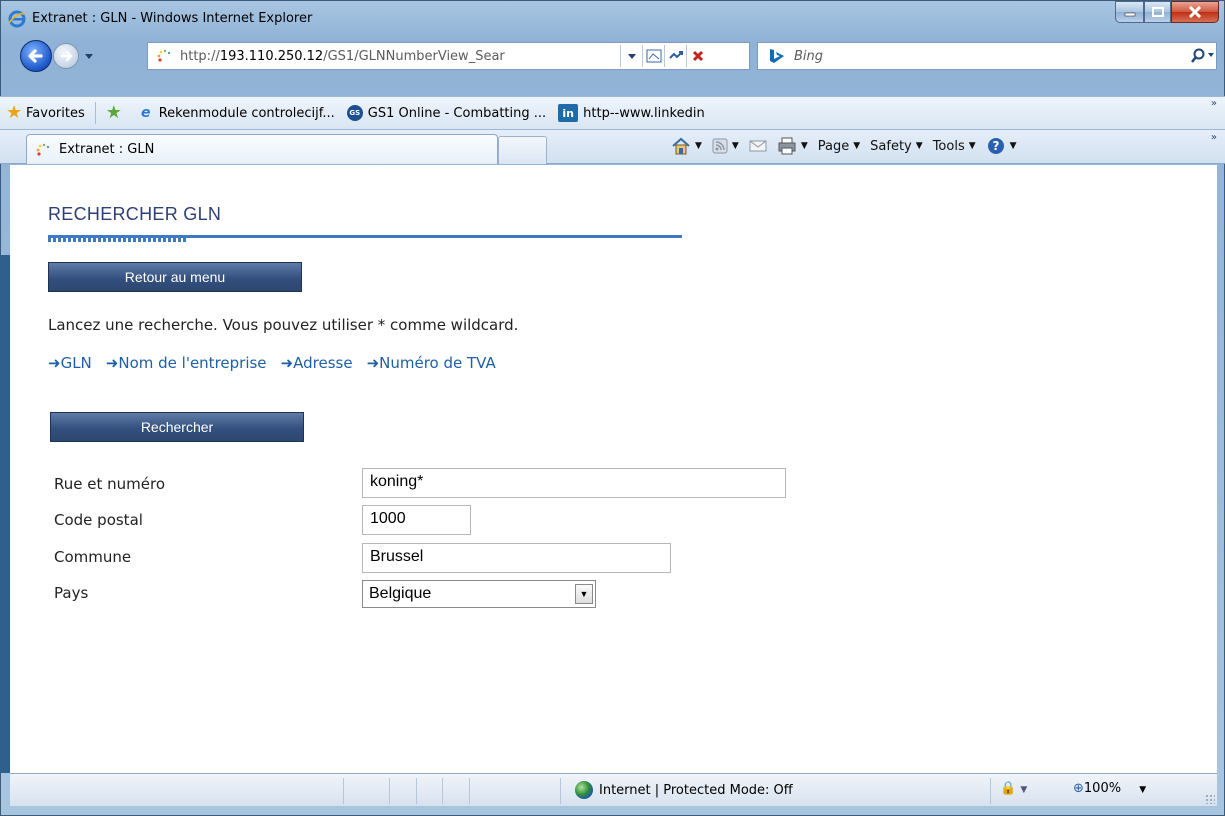 This screenshot has width=1225, height=816. I want to click on resize-grip, so click(1210, 799).